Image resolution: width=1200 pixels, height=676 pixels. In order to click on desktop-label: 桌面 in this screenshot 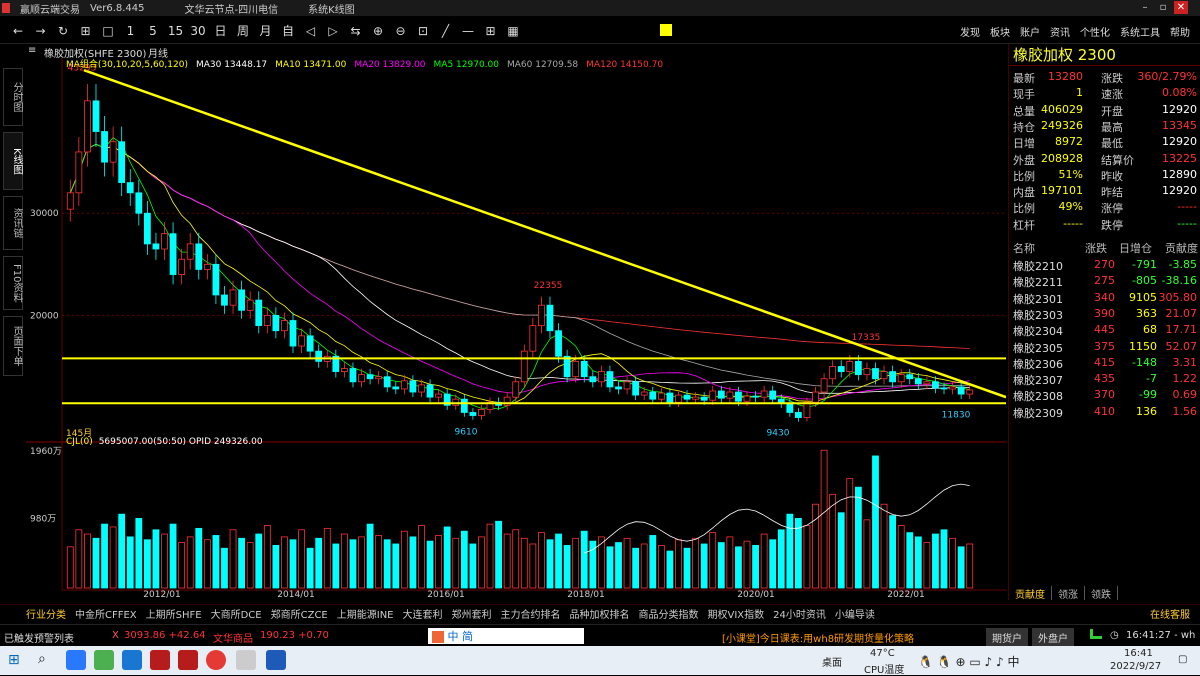, I will do `click(832, 661)`.